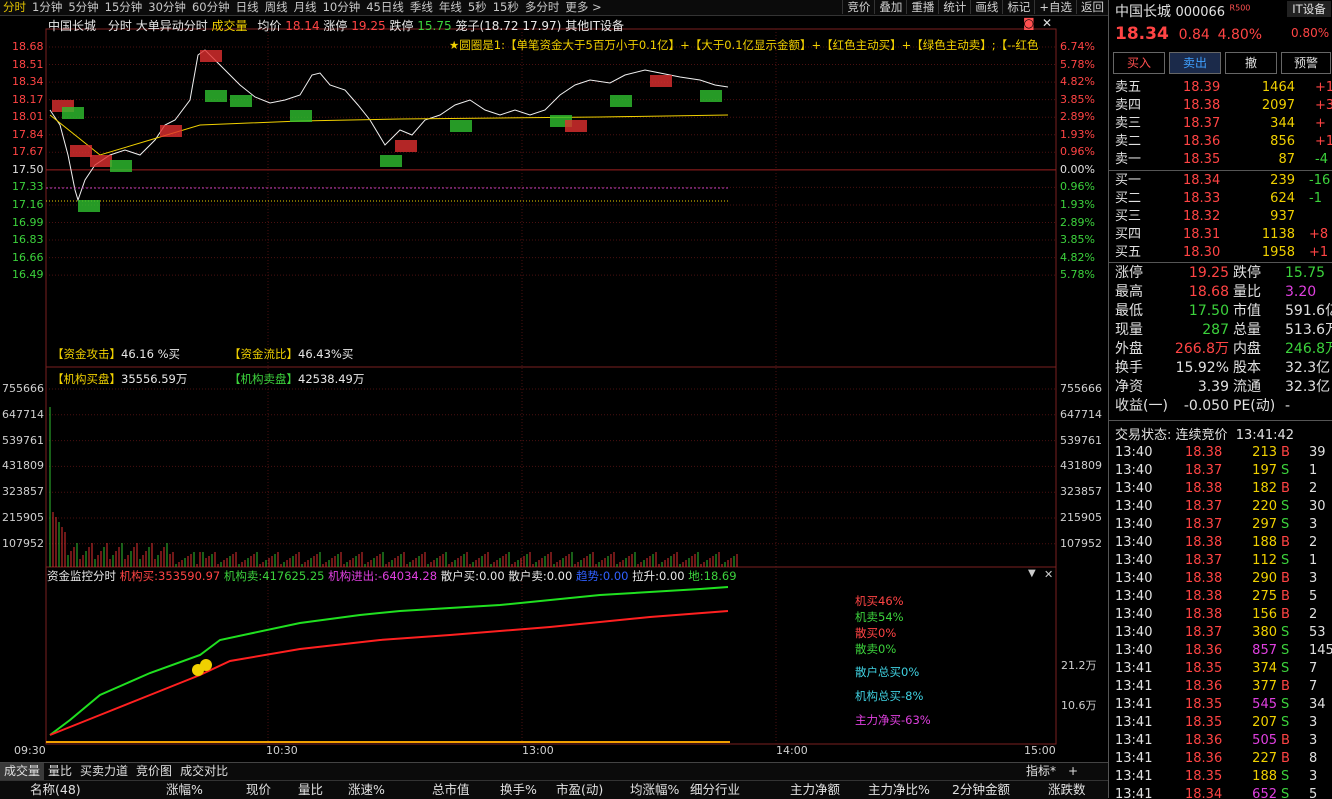 This screenshot has height=799, width=1332. Describe the element at coordinates (1202, 234) in the screenshot. I see `bid-price: 18.31` at that location.